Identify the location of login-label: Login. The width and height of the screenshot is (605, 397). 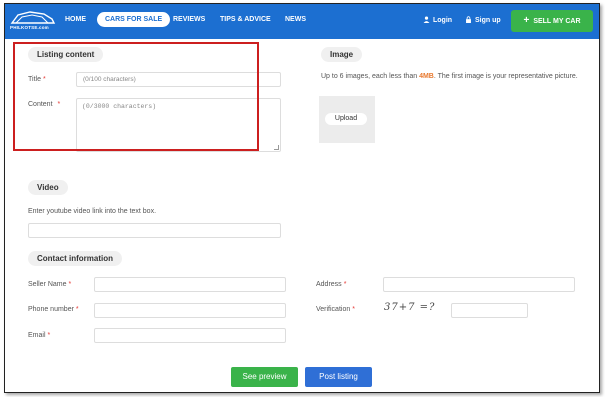
(443, 20).